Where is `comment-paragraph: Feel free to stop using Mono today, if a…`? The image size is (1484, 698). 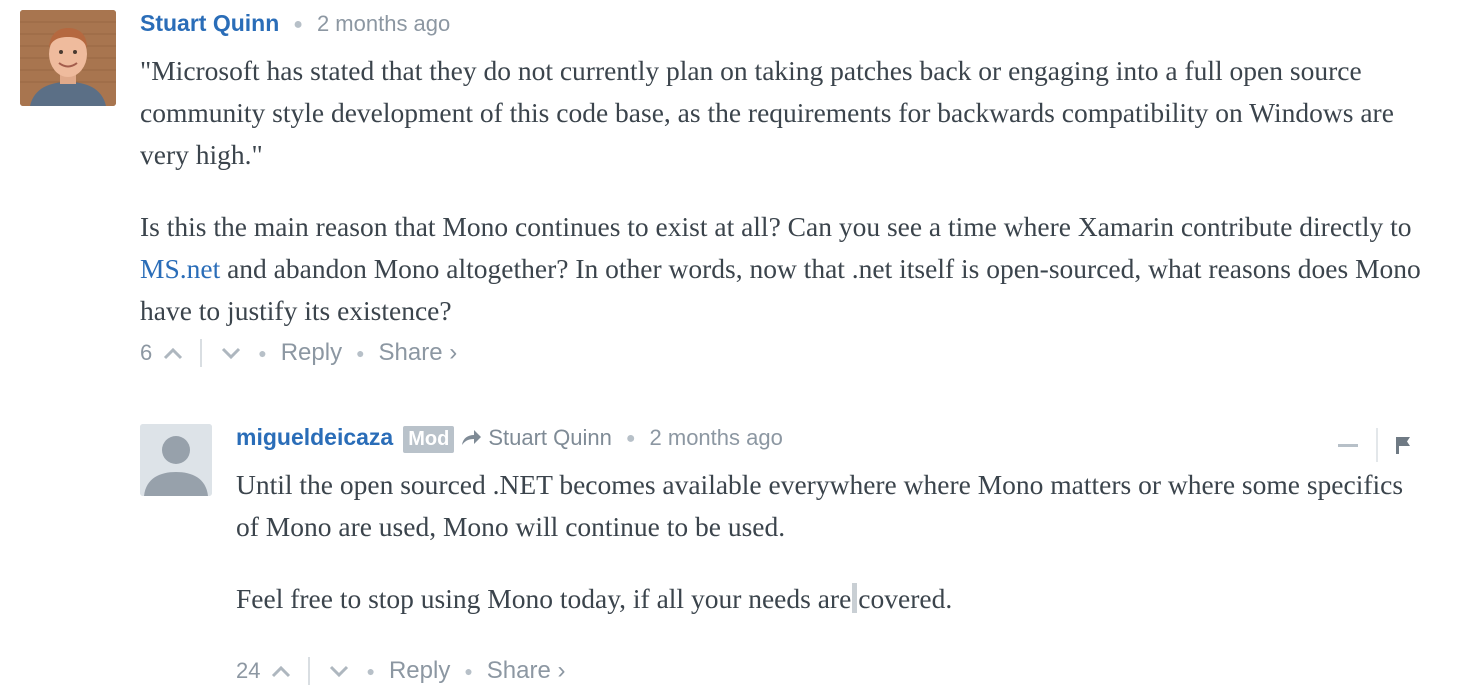
comment-paragraph: Feel free to stop using Mono today, if a… is located at coordinates (826, 599).